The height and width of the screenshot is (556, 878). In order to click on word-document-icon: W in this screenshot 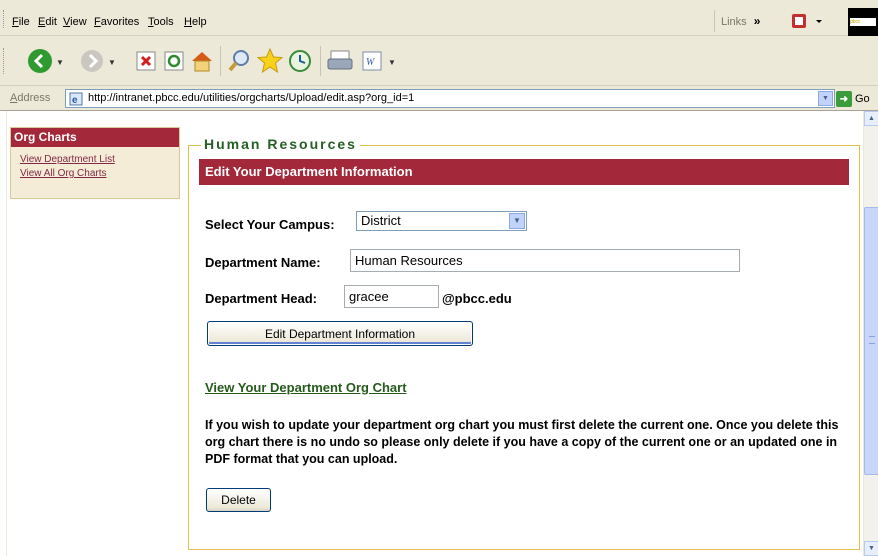, I will do `click(372, 61)`.